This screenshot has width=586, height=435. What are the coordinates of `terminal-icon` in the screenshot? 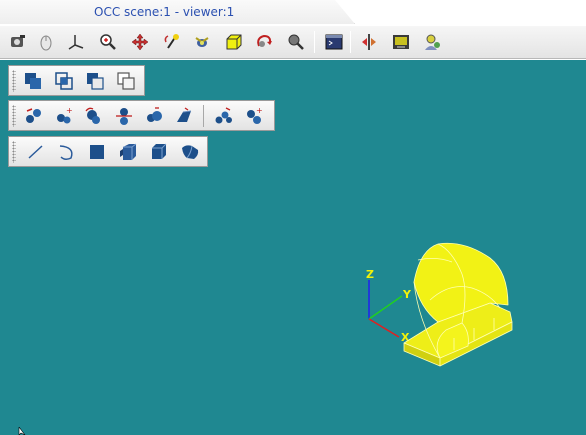 It's located at (334, 42).